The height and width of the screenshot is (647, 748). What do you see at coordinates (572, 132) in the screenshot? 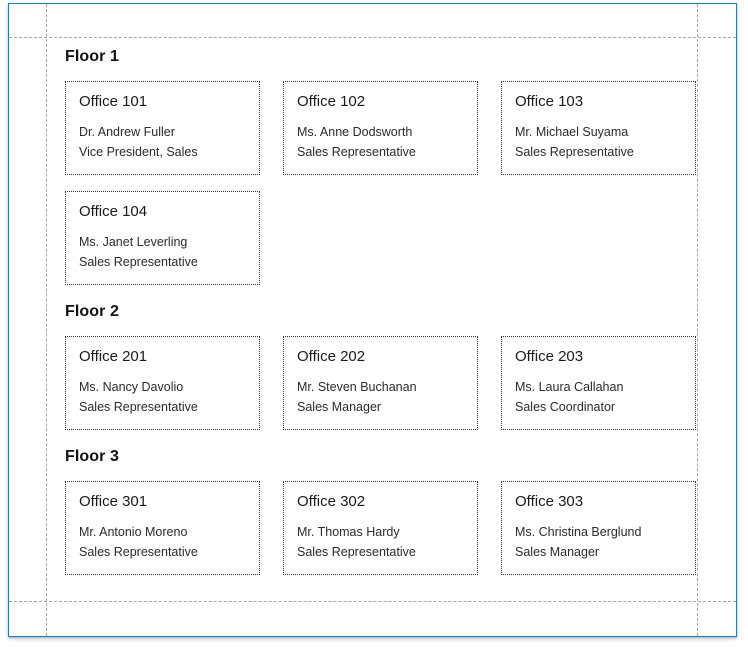
I see `office-occupant-name: Mr. Michael Suyama` at bounding box center [572, 132].